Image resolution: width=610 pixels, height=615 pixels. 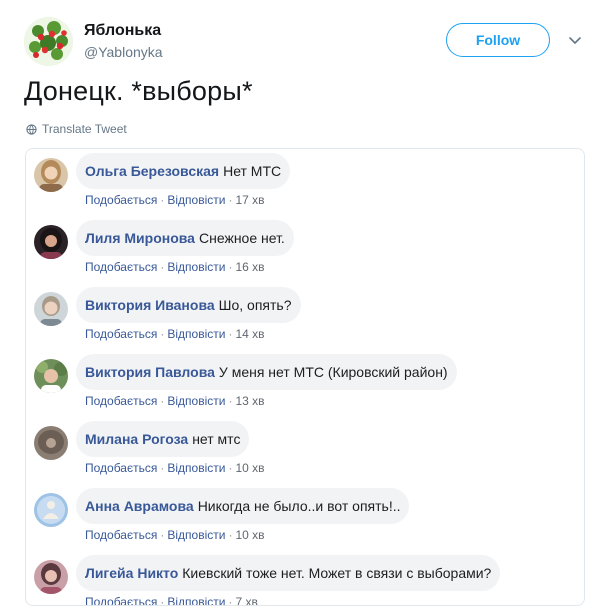 I want to click on apple-tree-avatar-image, so click(x=48, y=41).